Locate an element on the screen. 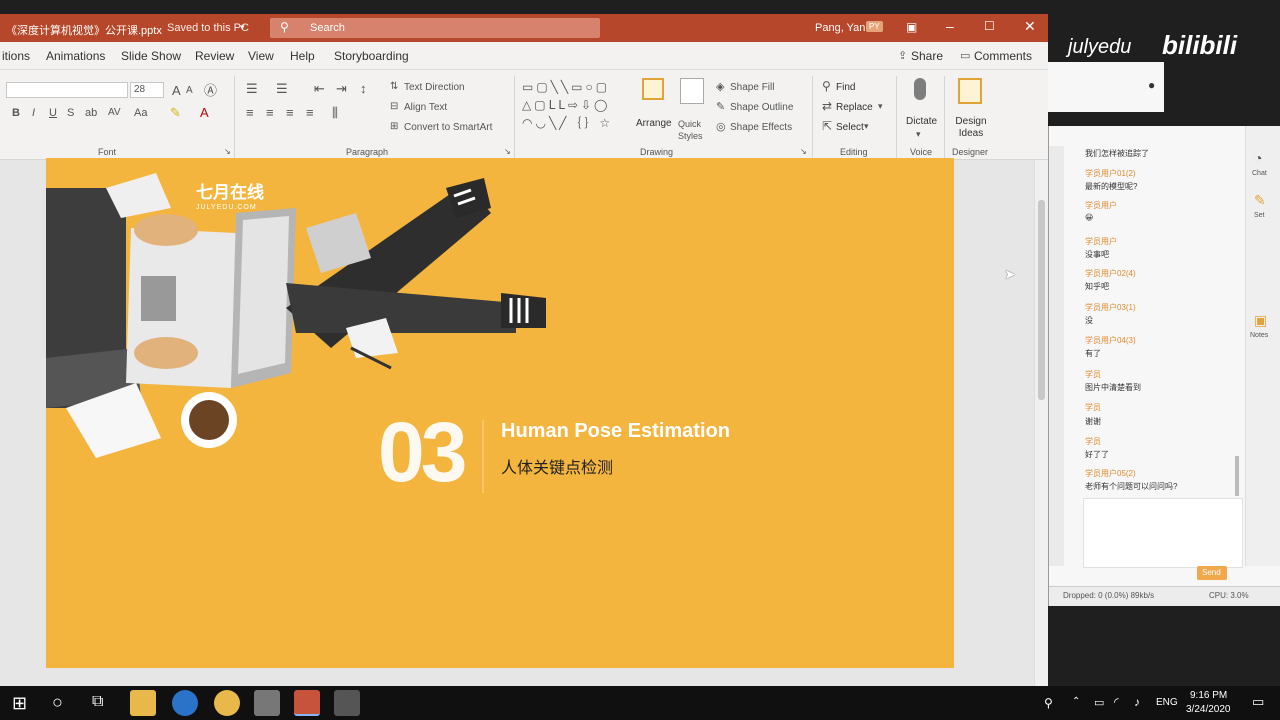  shapes-gallery: ▭▢╲╲▭○▢ △▢ᒪᒪ⇨⇩◯ ◠◡╲╱｛｝☆ is located at coordinates (576, 105).